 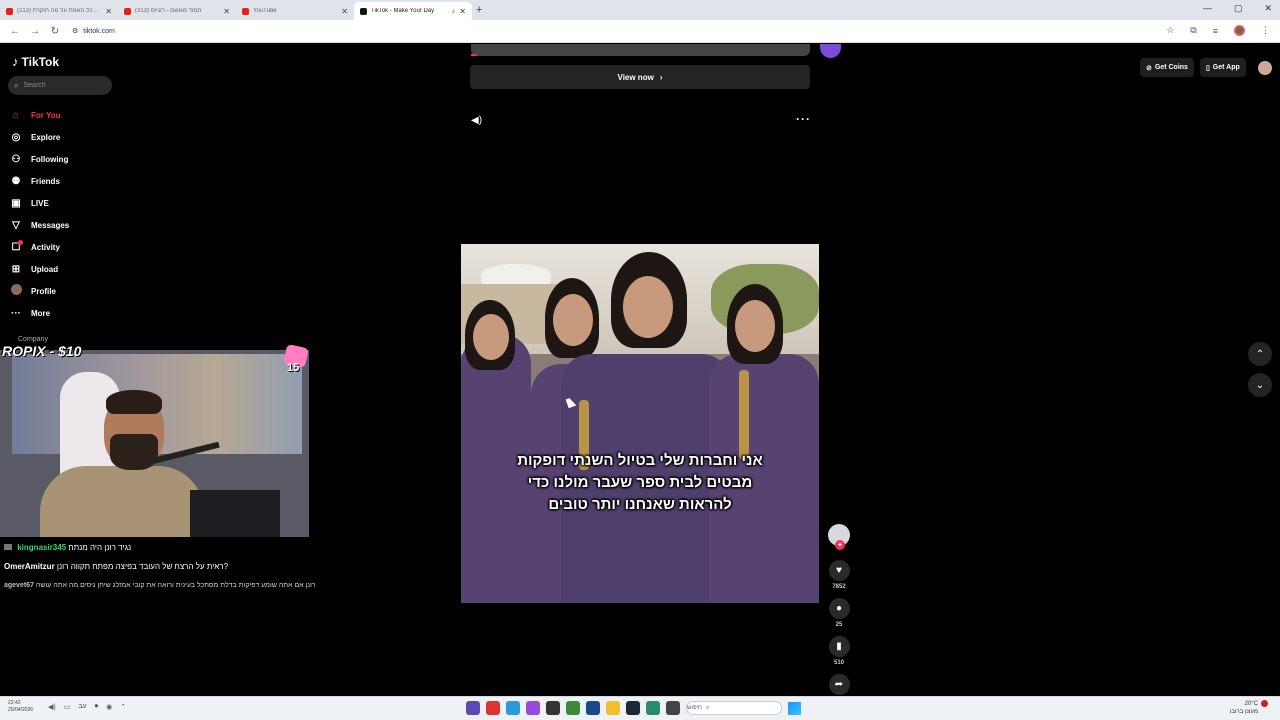 What do you see at coordinates (640, 50) in the screenshot?
I see `previous-video-card` at bounding box center [640, 50].